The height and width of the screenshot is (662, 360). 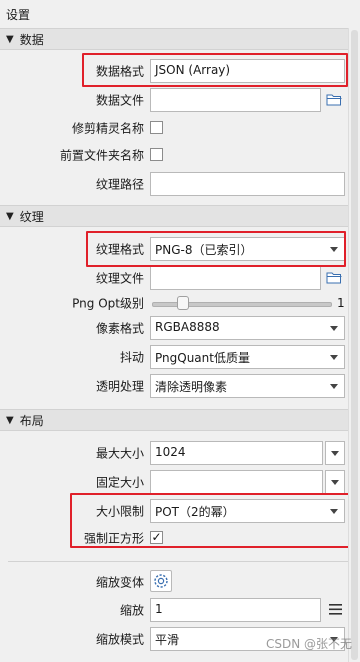 I want to click on png-opt-slider-handle, so click(x=183, y=303).